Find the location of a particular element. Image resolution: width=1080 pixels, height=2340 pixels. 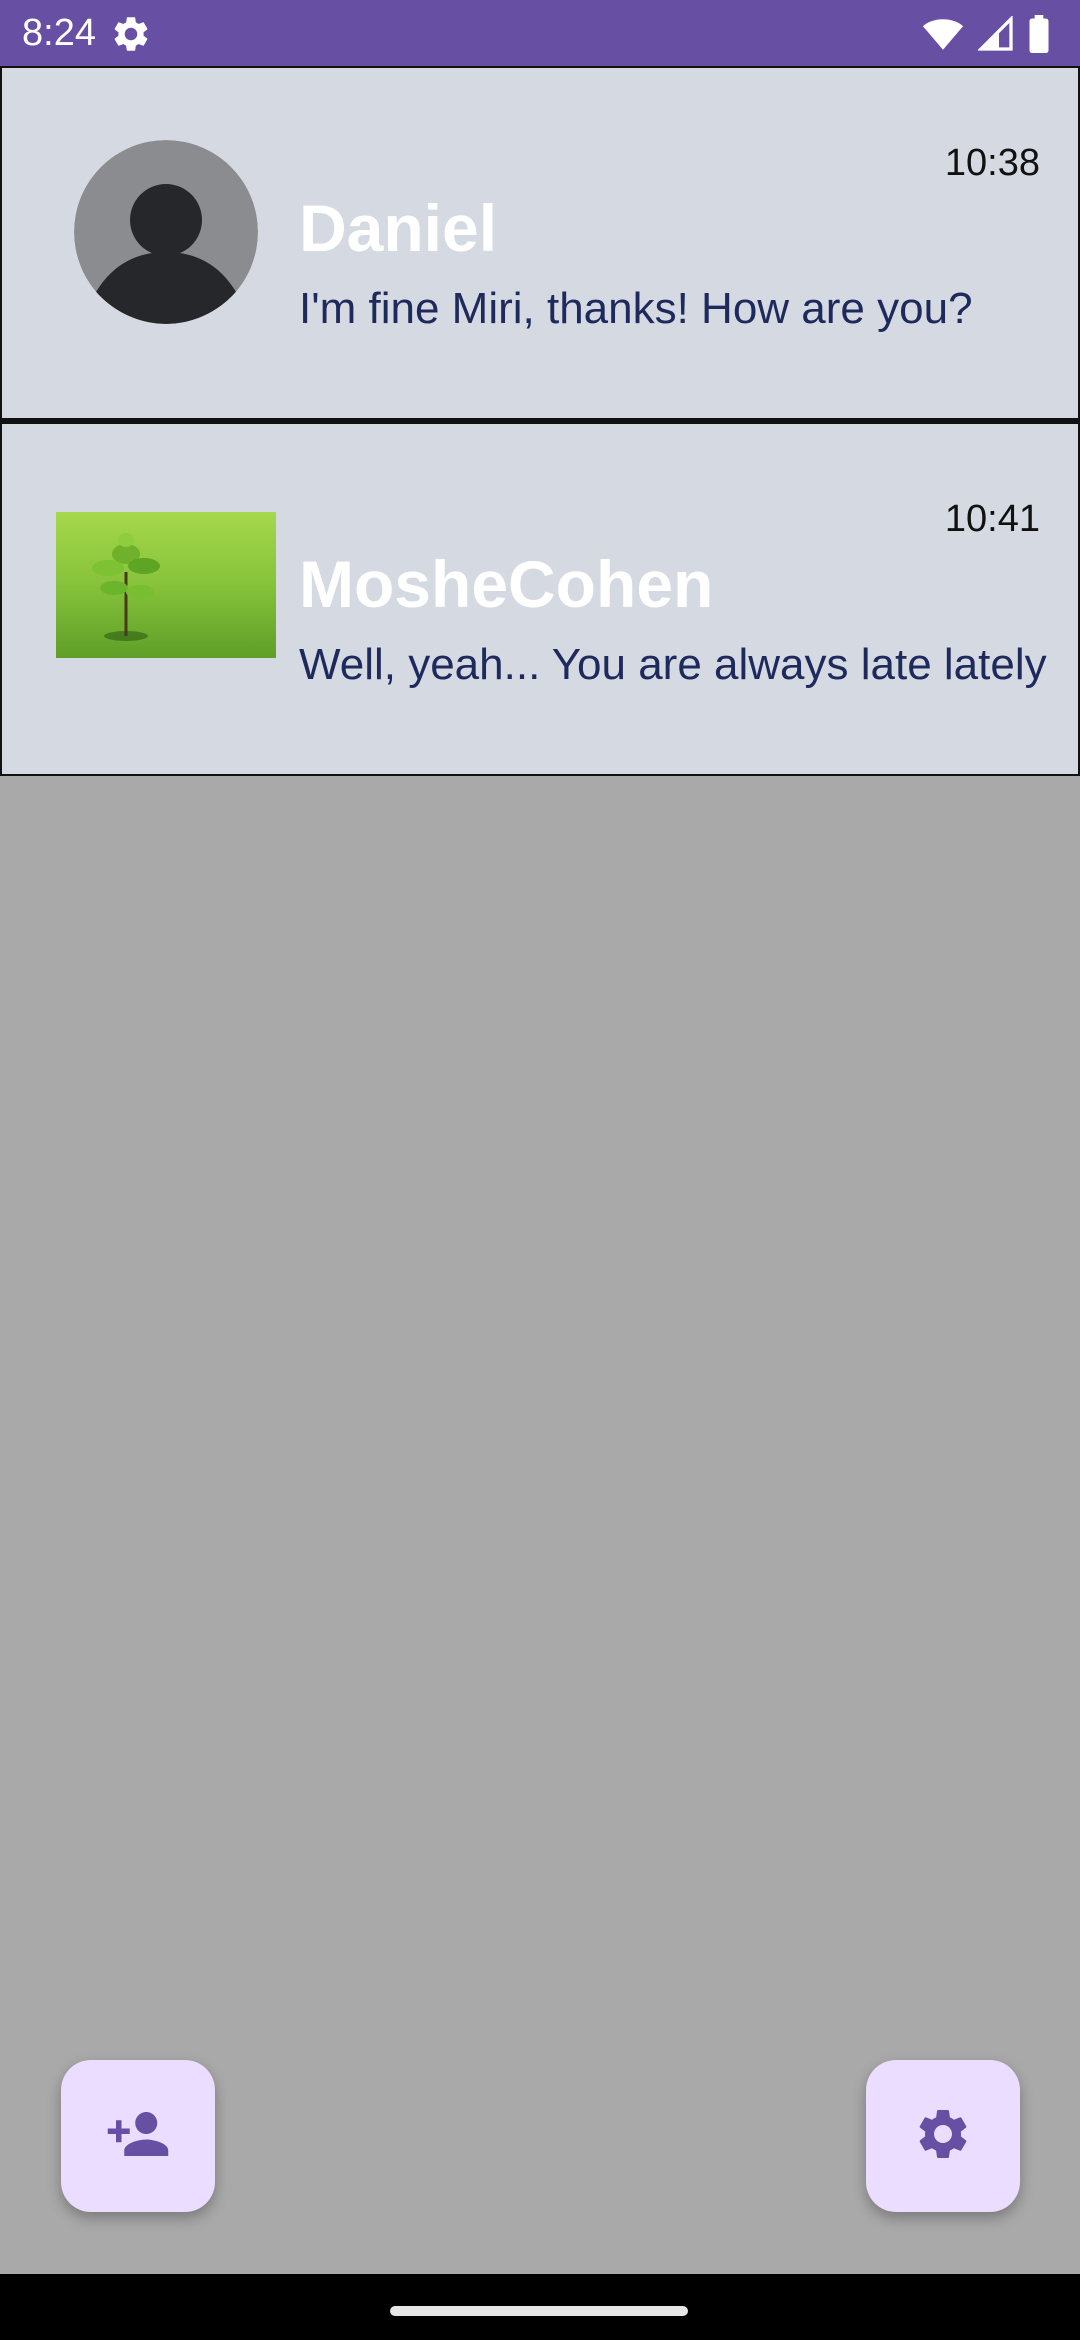

chat-last-message: I'm fine Miri, thanks! How are you? is located at coordinates (636, 308).